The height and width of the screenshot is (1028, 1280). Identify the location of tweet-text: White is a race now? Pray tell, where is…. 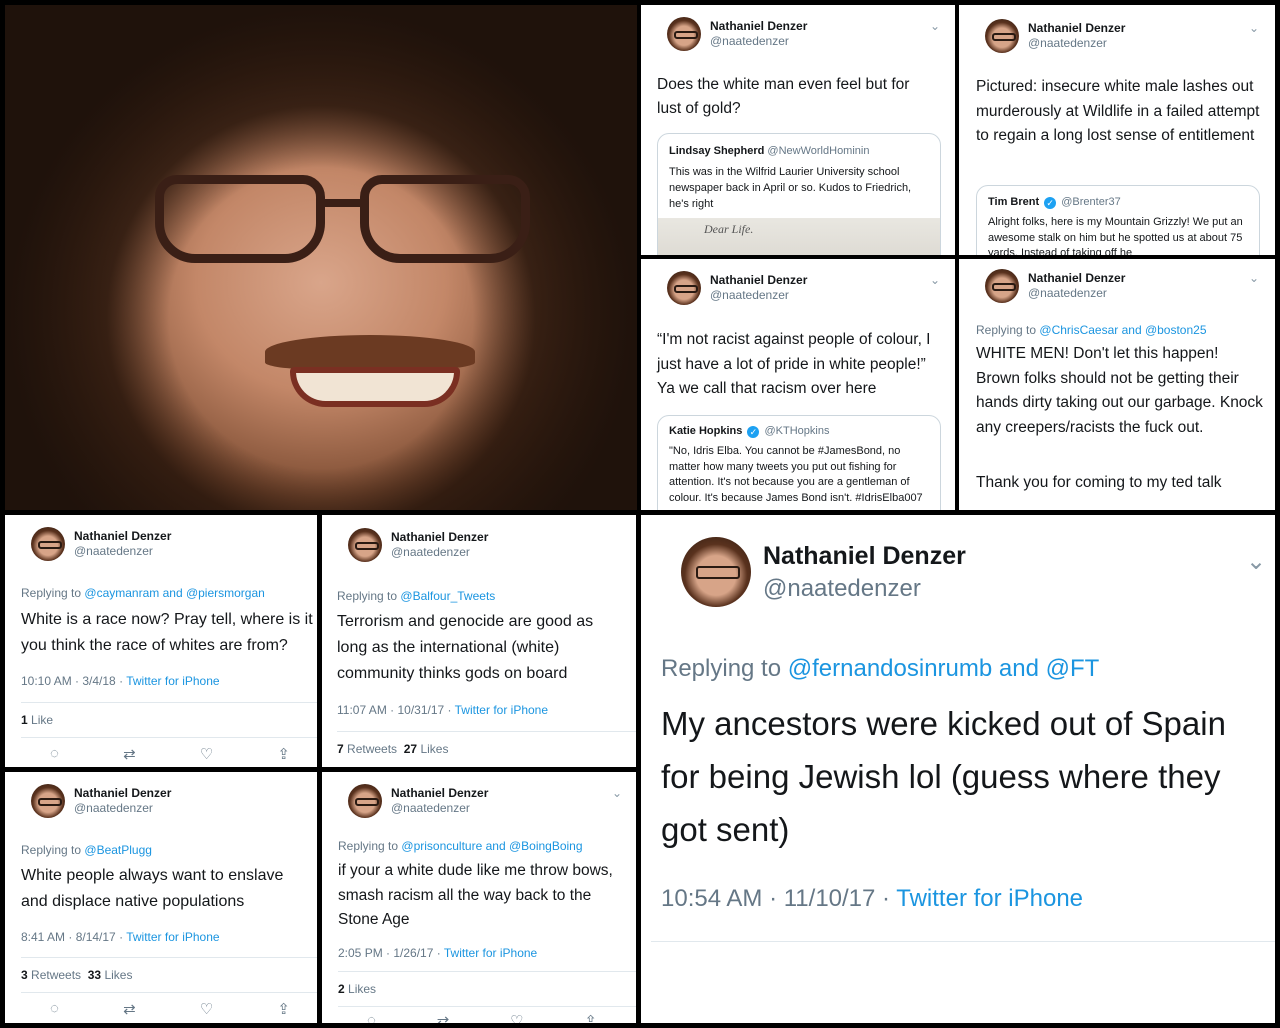
(167, 632).